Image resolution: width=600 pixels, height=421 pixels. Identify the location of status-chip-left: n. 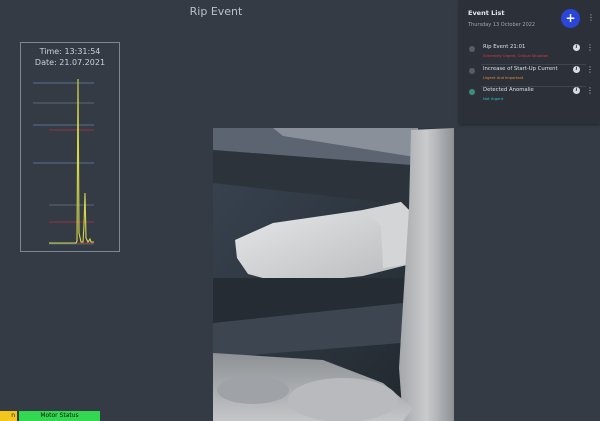
(8, 416).